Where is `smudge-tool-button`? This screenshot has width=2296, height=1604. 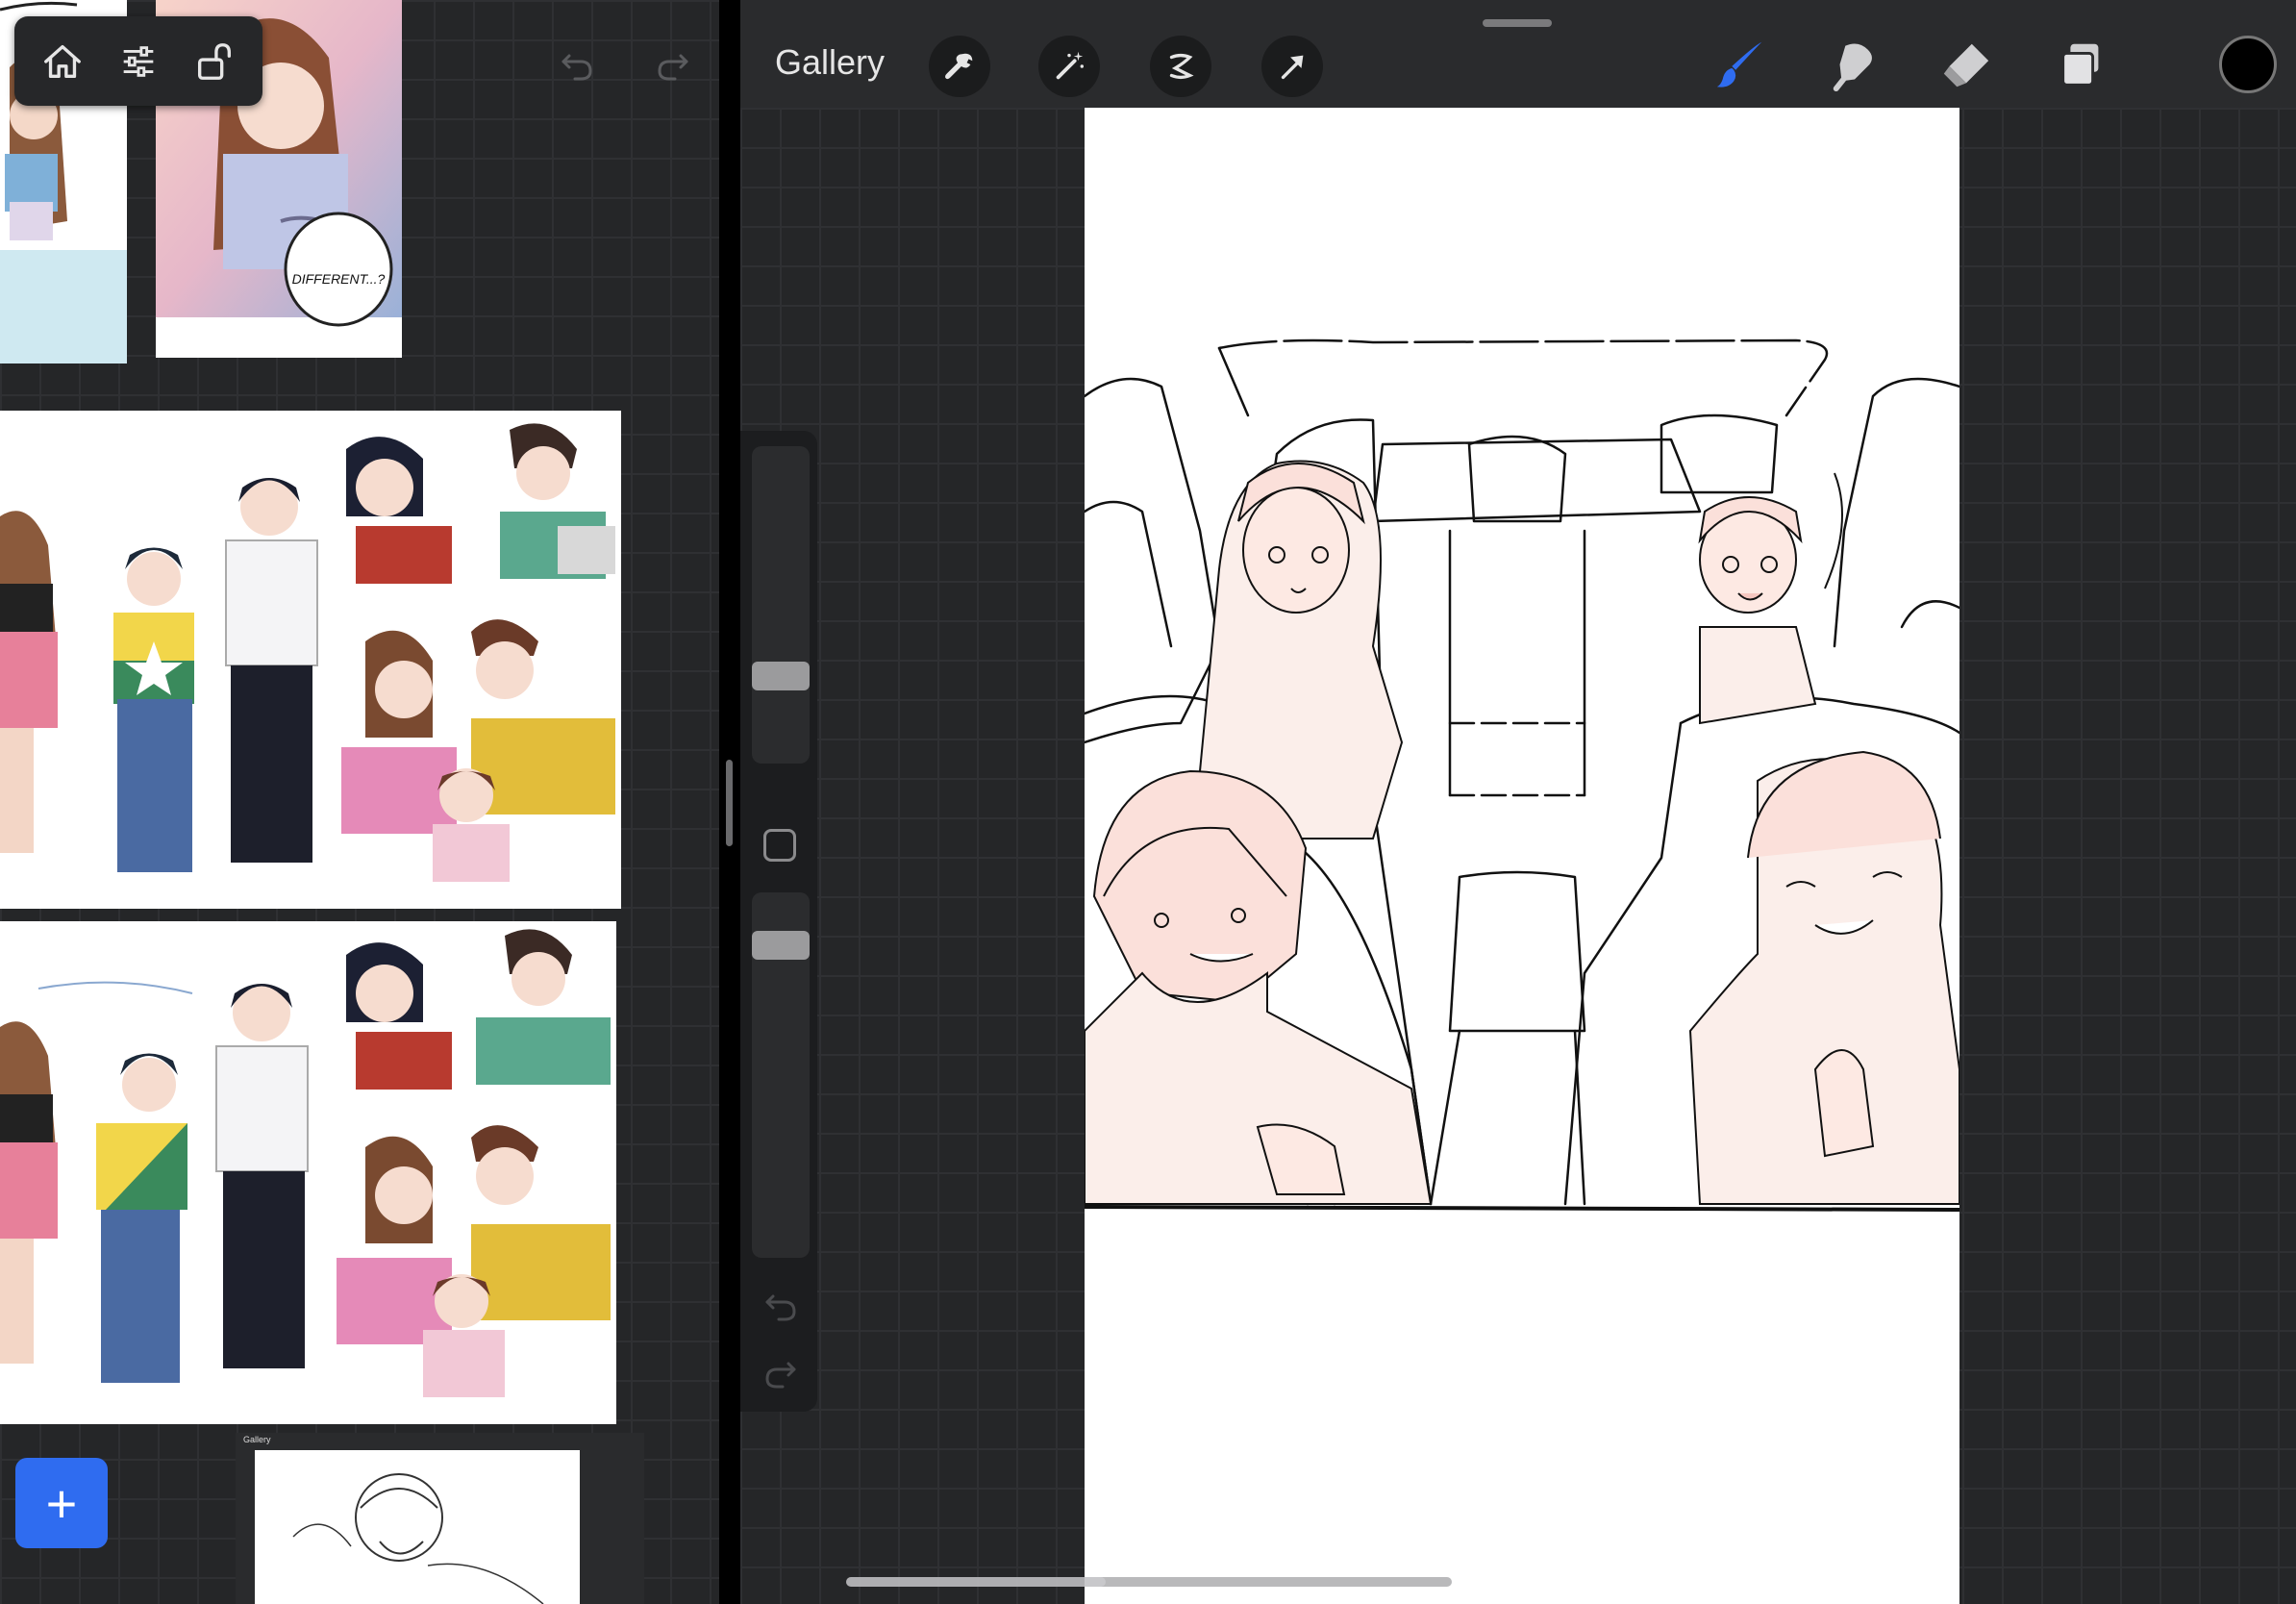
smudge-tool-button is located at coordinates (1854, 64).